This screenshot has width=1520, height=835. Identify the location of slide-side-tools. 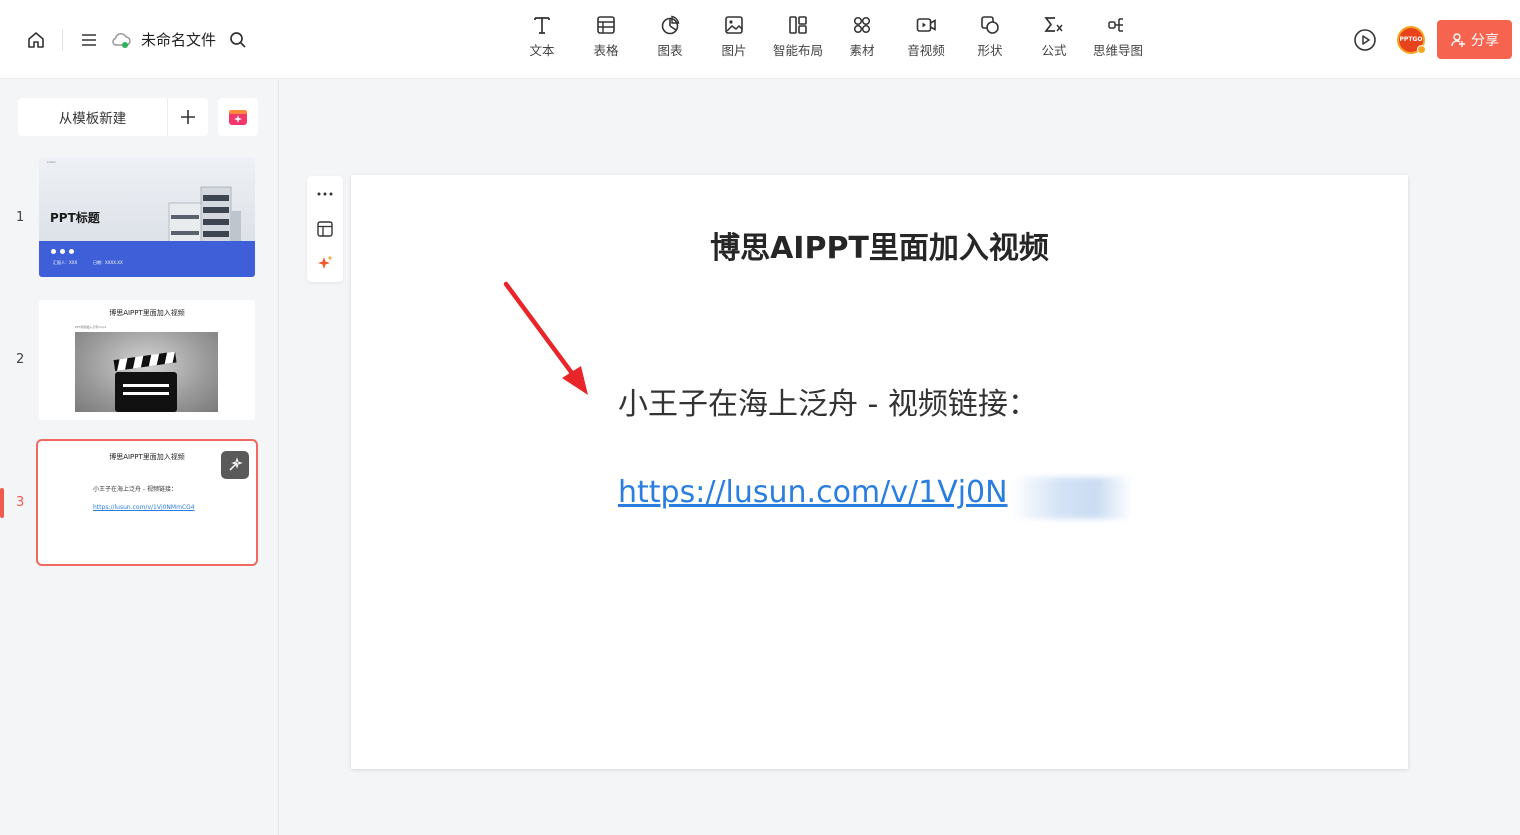
(325, 229).